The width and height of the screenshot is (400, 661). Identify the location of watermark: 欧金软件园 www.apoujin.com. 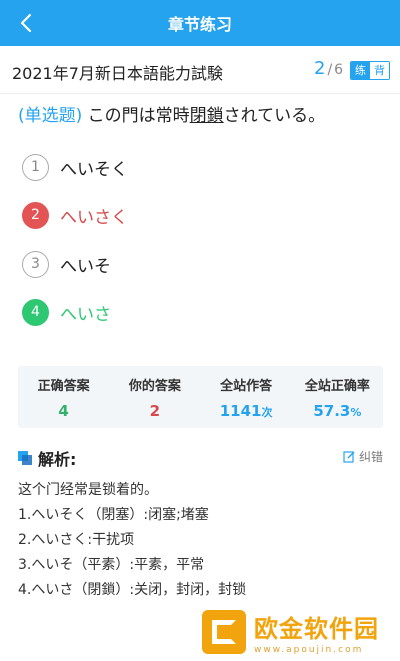
(300, 632).